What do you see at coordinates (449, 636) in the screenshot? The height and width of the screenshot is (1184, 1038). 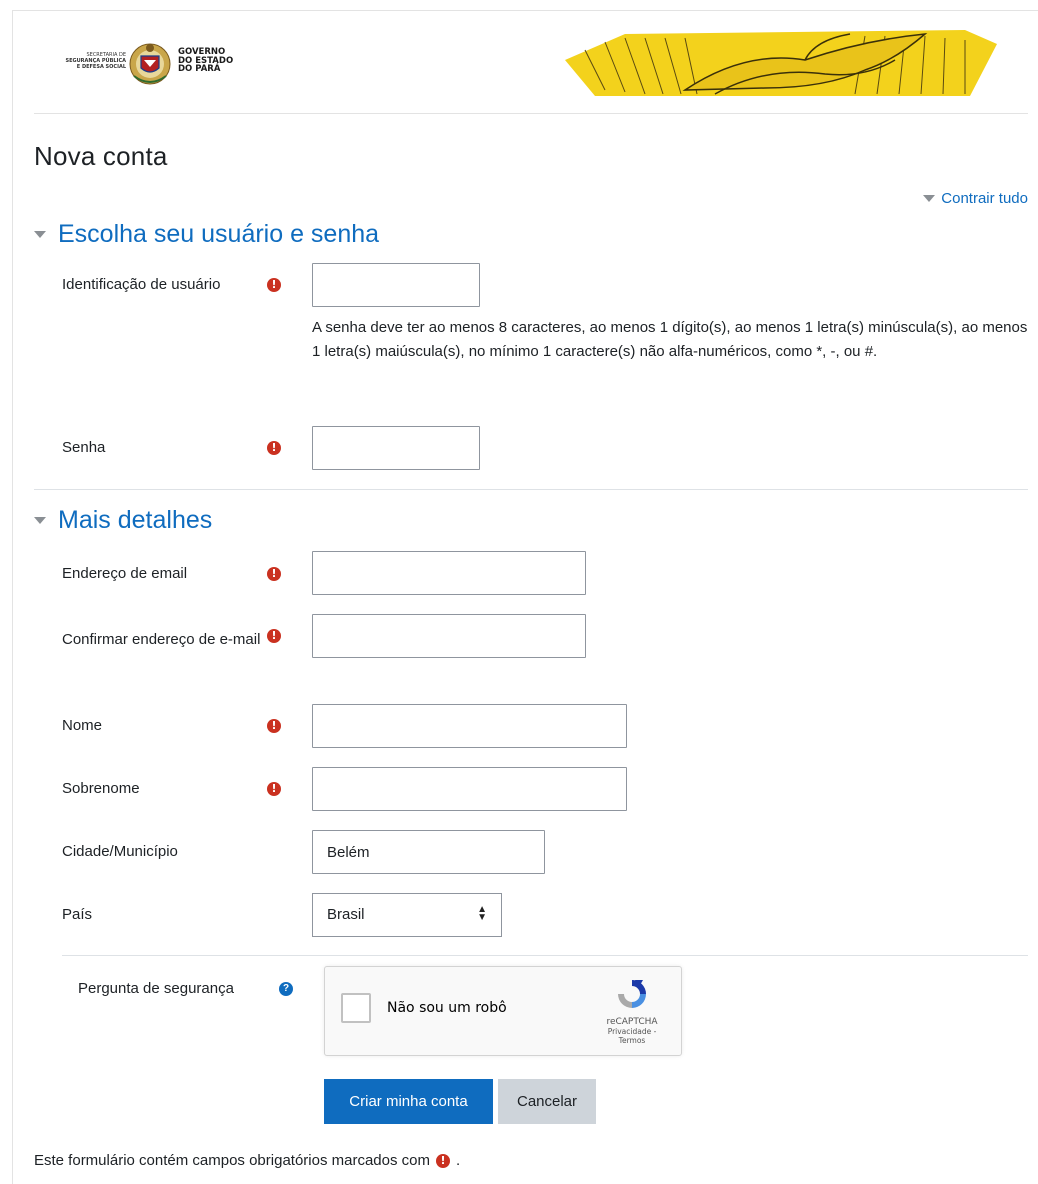 I see `email-confirm-input` at bounding box center [449, 636].